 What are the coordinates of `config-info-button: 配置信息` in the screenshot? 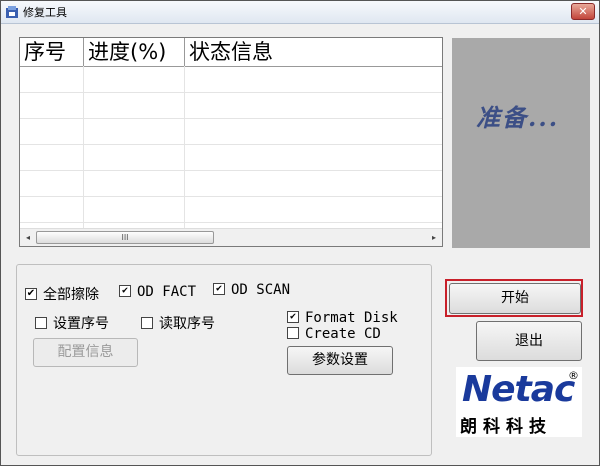 It's located at (85, 352).